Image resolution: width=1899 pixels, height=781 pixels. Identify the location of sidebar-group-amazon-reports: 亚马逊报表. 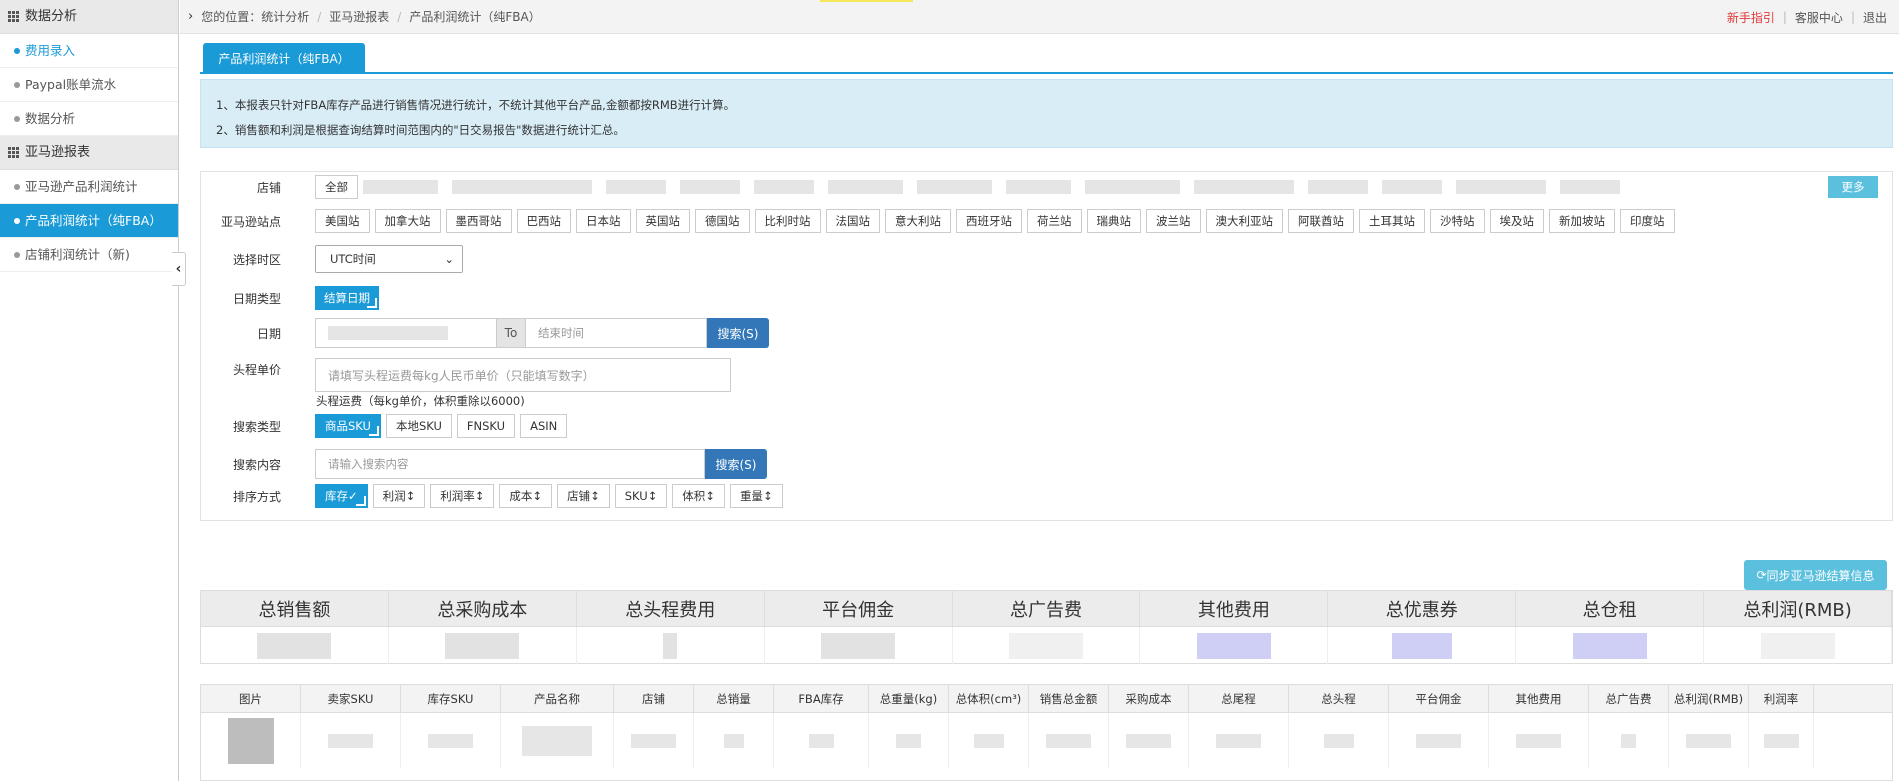
(89, 153).